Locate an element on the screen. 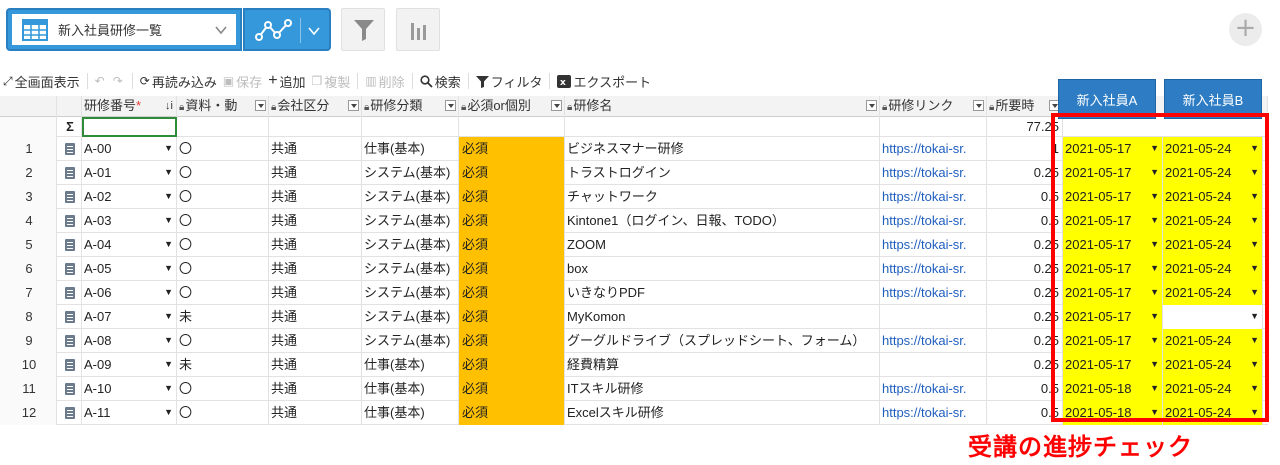  column-header-link: 🔒︎研修リンク is located at coordinates (933, 106).